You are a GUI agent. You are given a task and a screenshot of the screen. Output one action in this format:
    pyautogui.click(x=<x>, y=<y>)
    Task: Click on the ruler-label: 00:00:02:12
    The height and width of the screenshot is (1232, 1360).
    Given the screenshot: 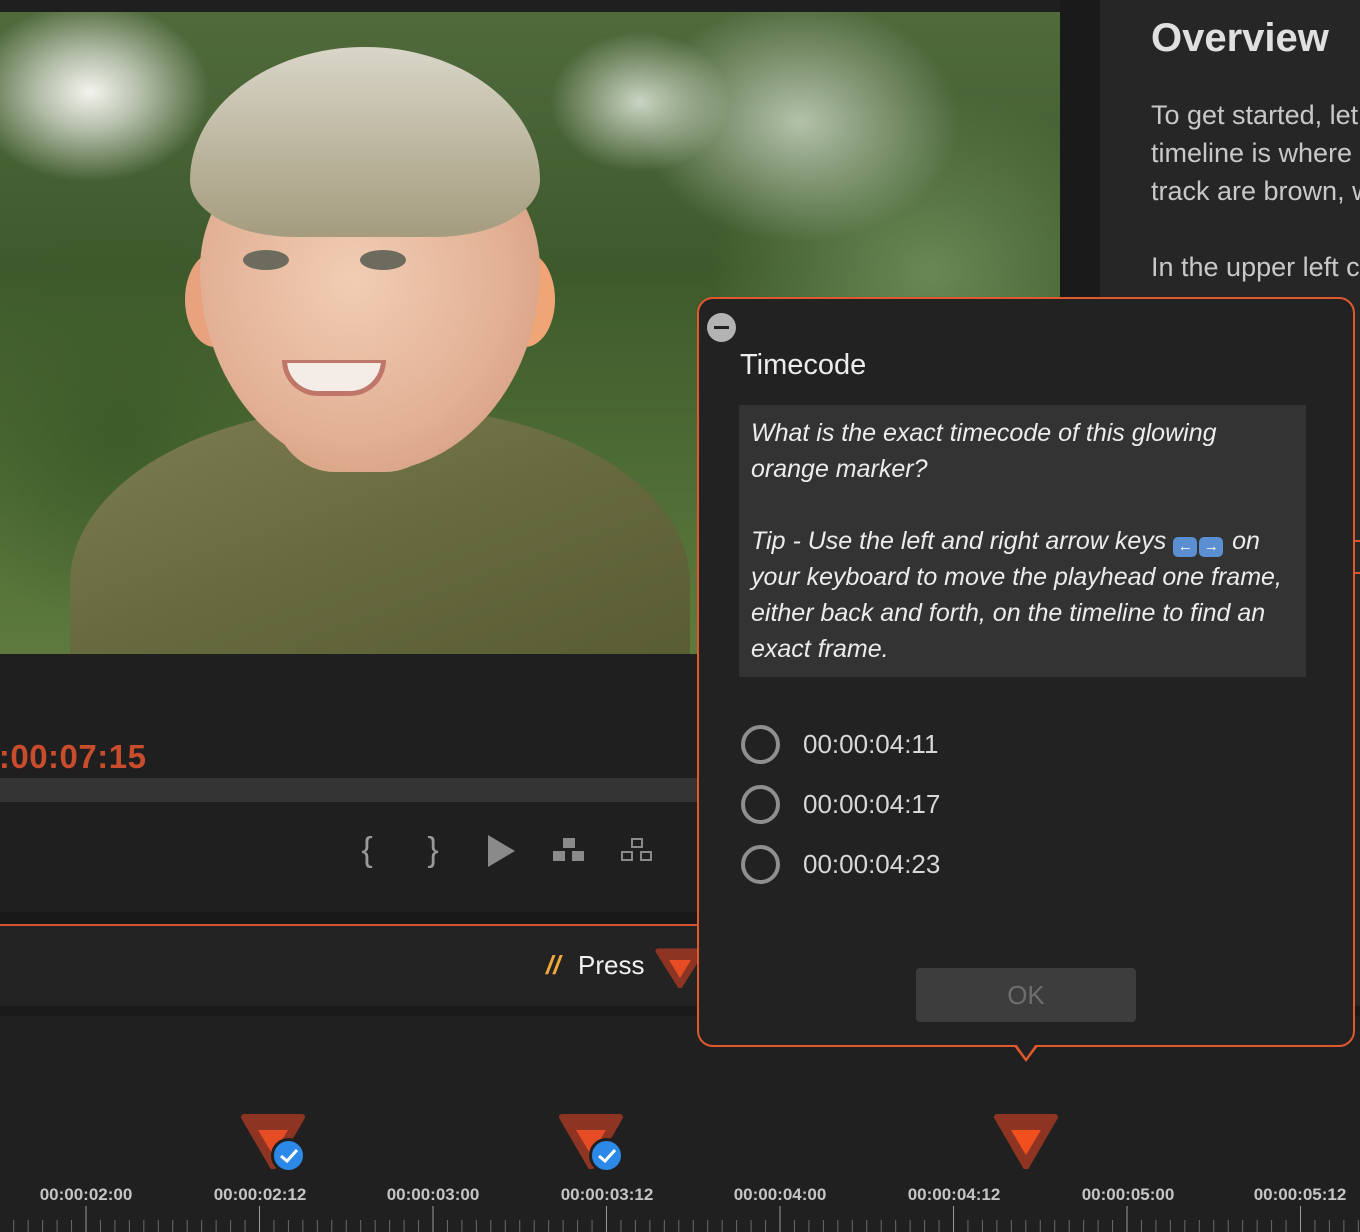 What is the action you would take?
    pyautogui.click(x=260, y=1194)
    